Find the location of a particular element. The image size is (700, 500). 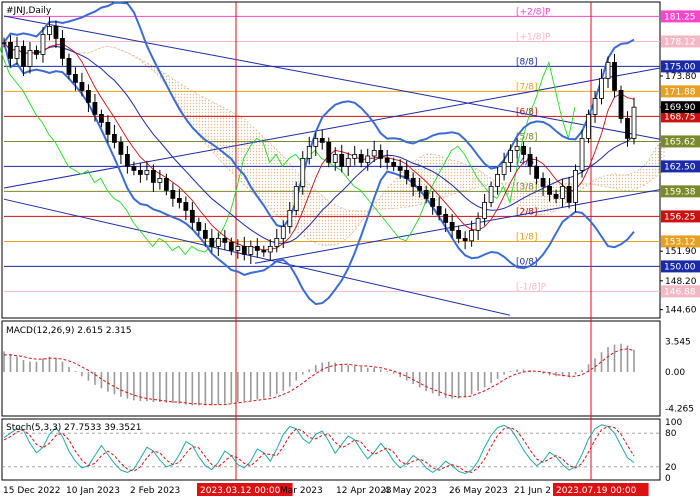

stoch-tick-3: 0 is located at coordinates (668, 479).